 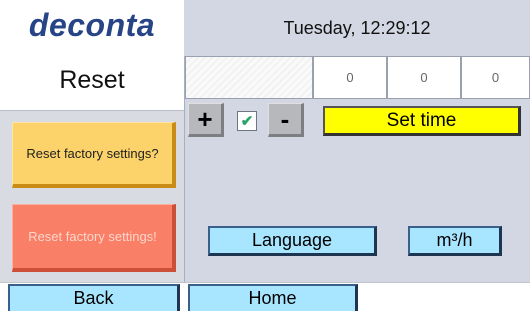 I want to click on counter-field-1: 0, so click(x=350, y=77).